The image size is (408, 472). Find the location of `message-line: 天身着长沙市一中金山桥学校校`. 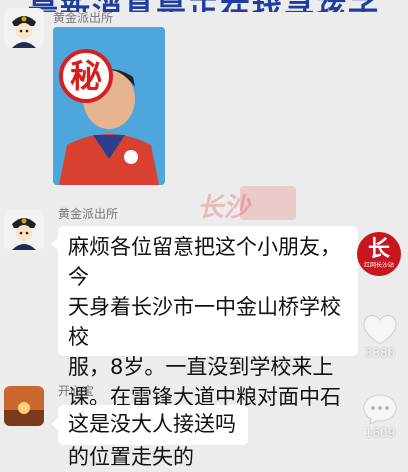

message-line: 天身着长沙市一中金山桥学校校 is located at coordinates (204, 322).